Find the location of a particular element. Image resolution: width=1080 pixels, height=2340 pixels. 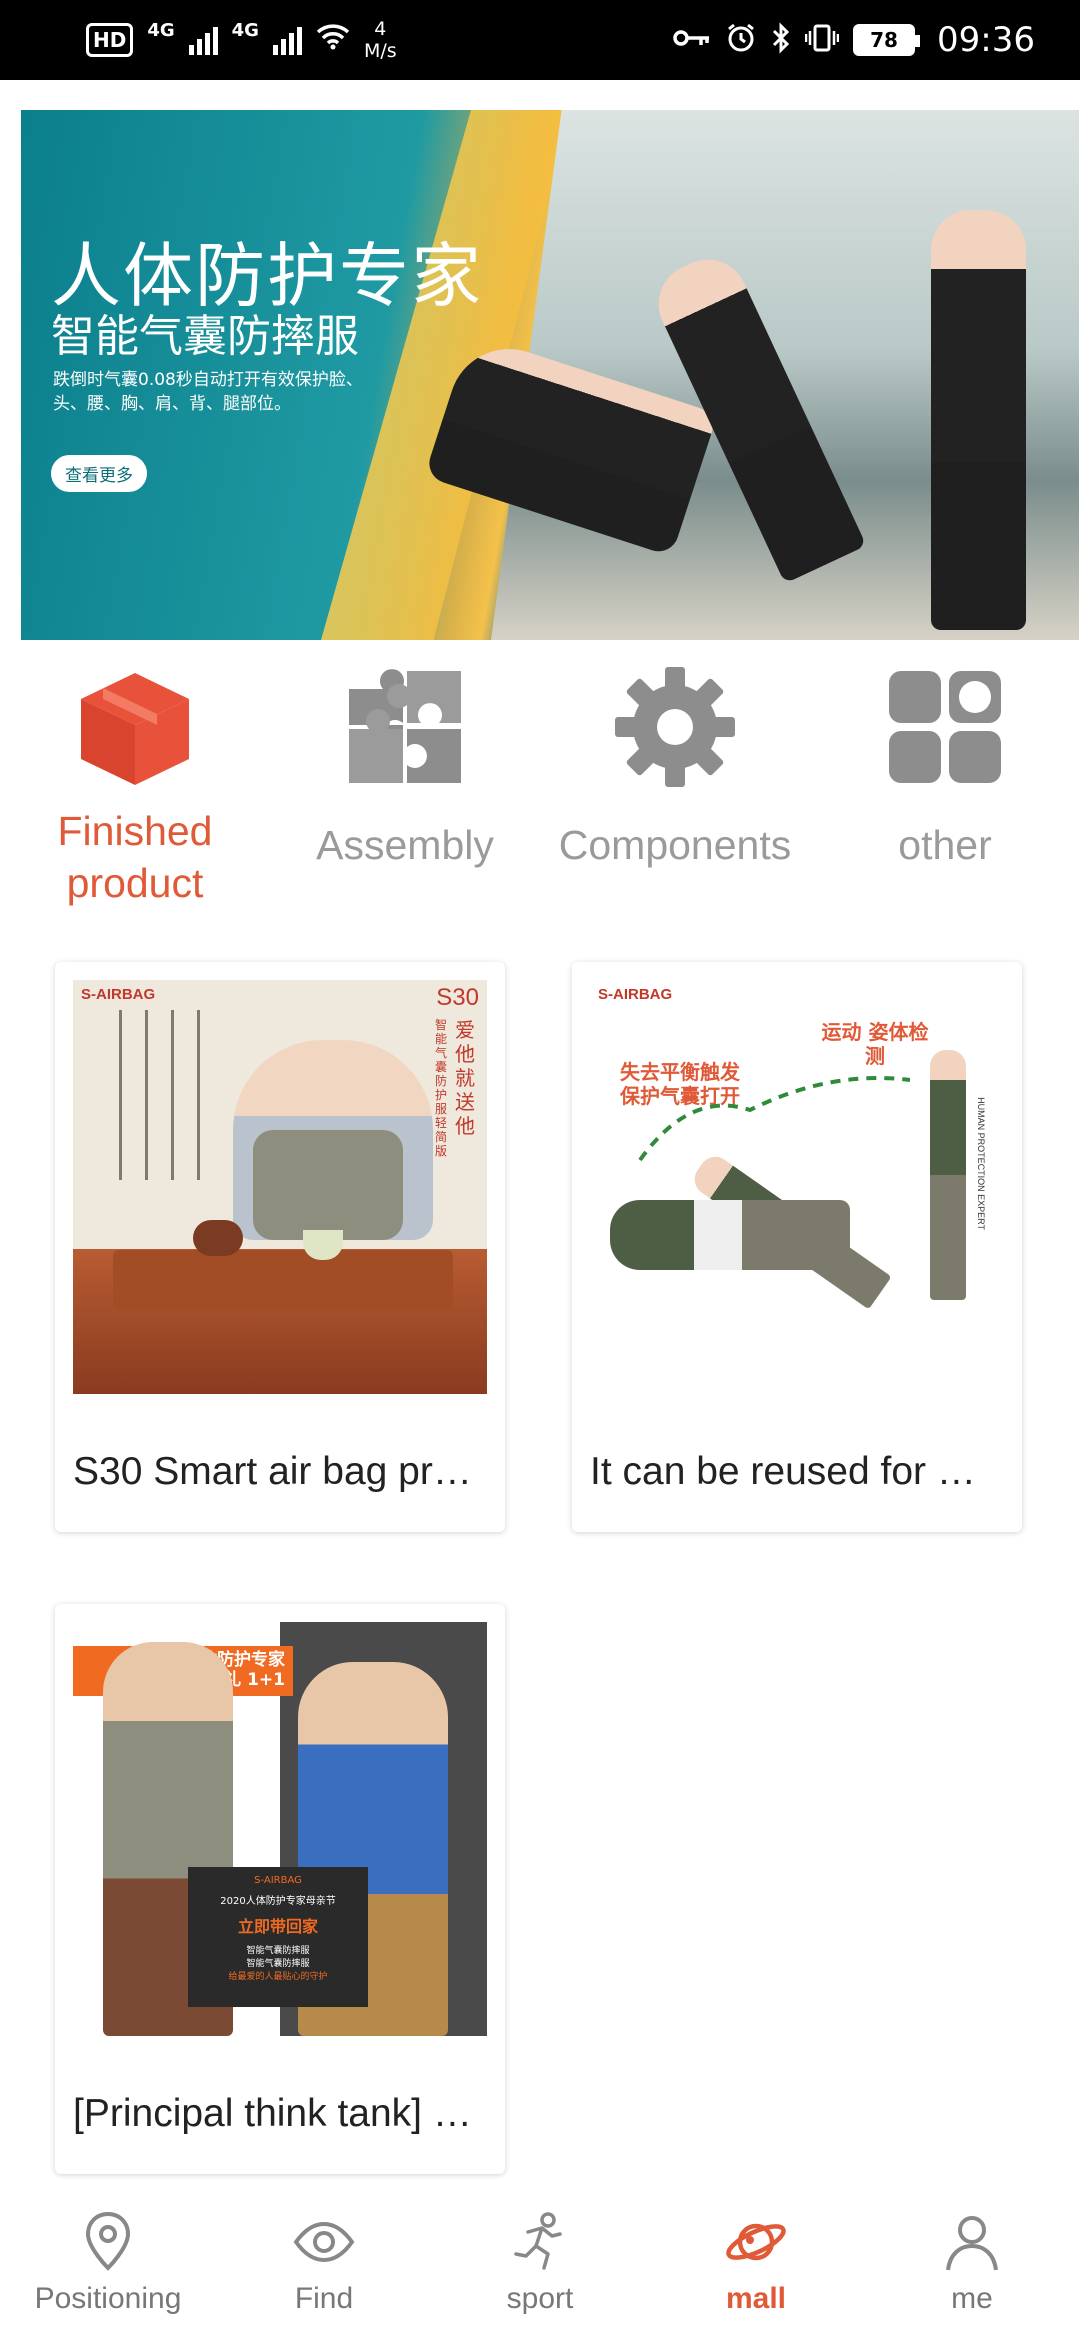

signal-icon is located at coordinates (203, 40).